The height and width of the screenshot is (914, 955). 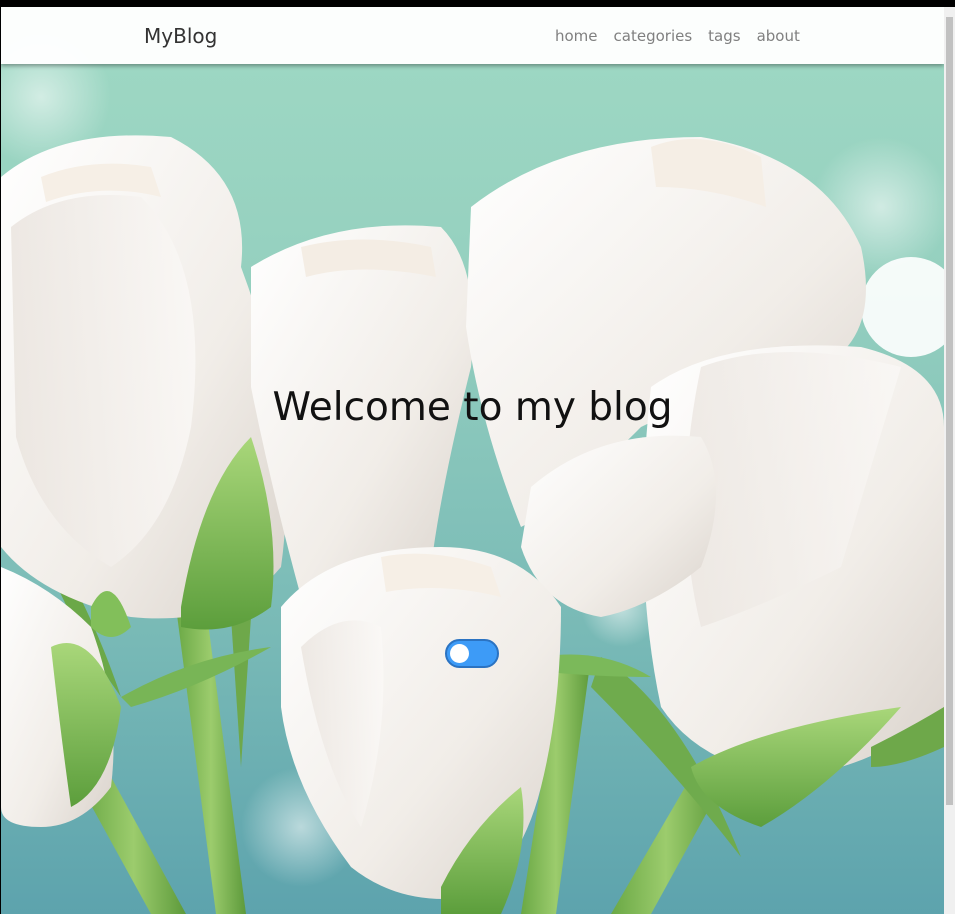 I want to click on nav-links: home categories tags about, so click(x=677, y=36).